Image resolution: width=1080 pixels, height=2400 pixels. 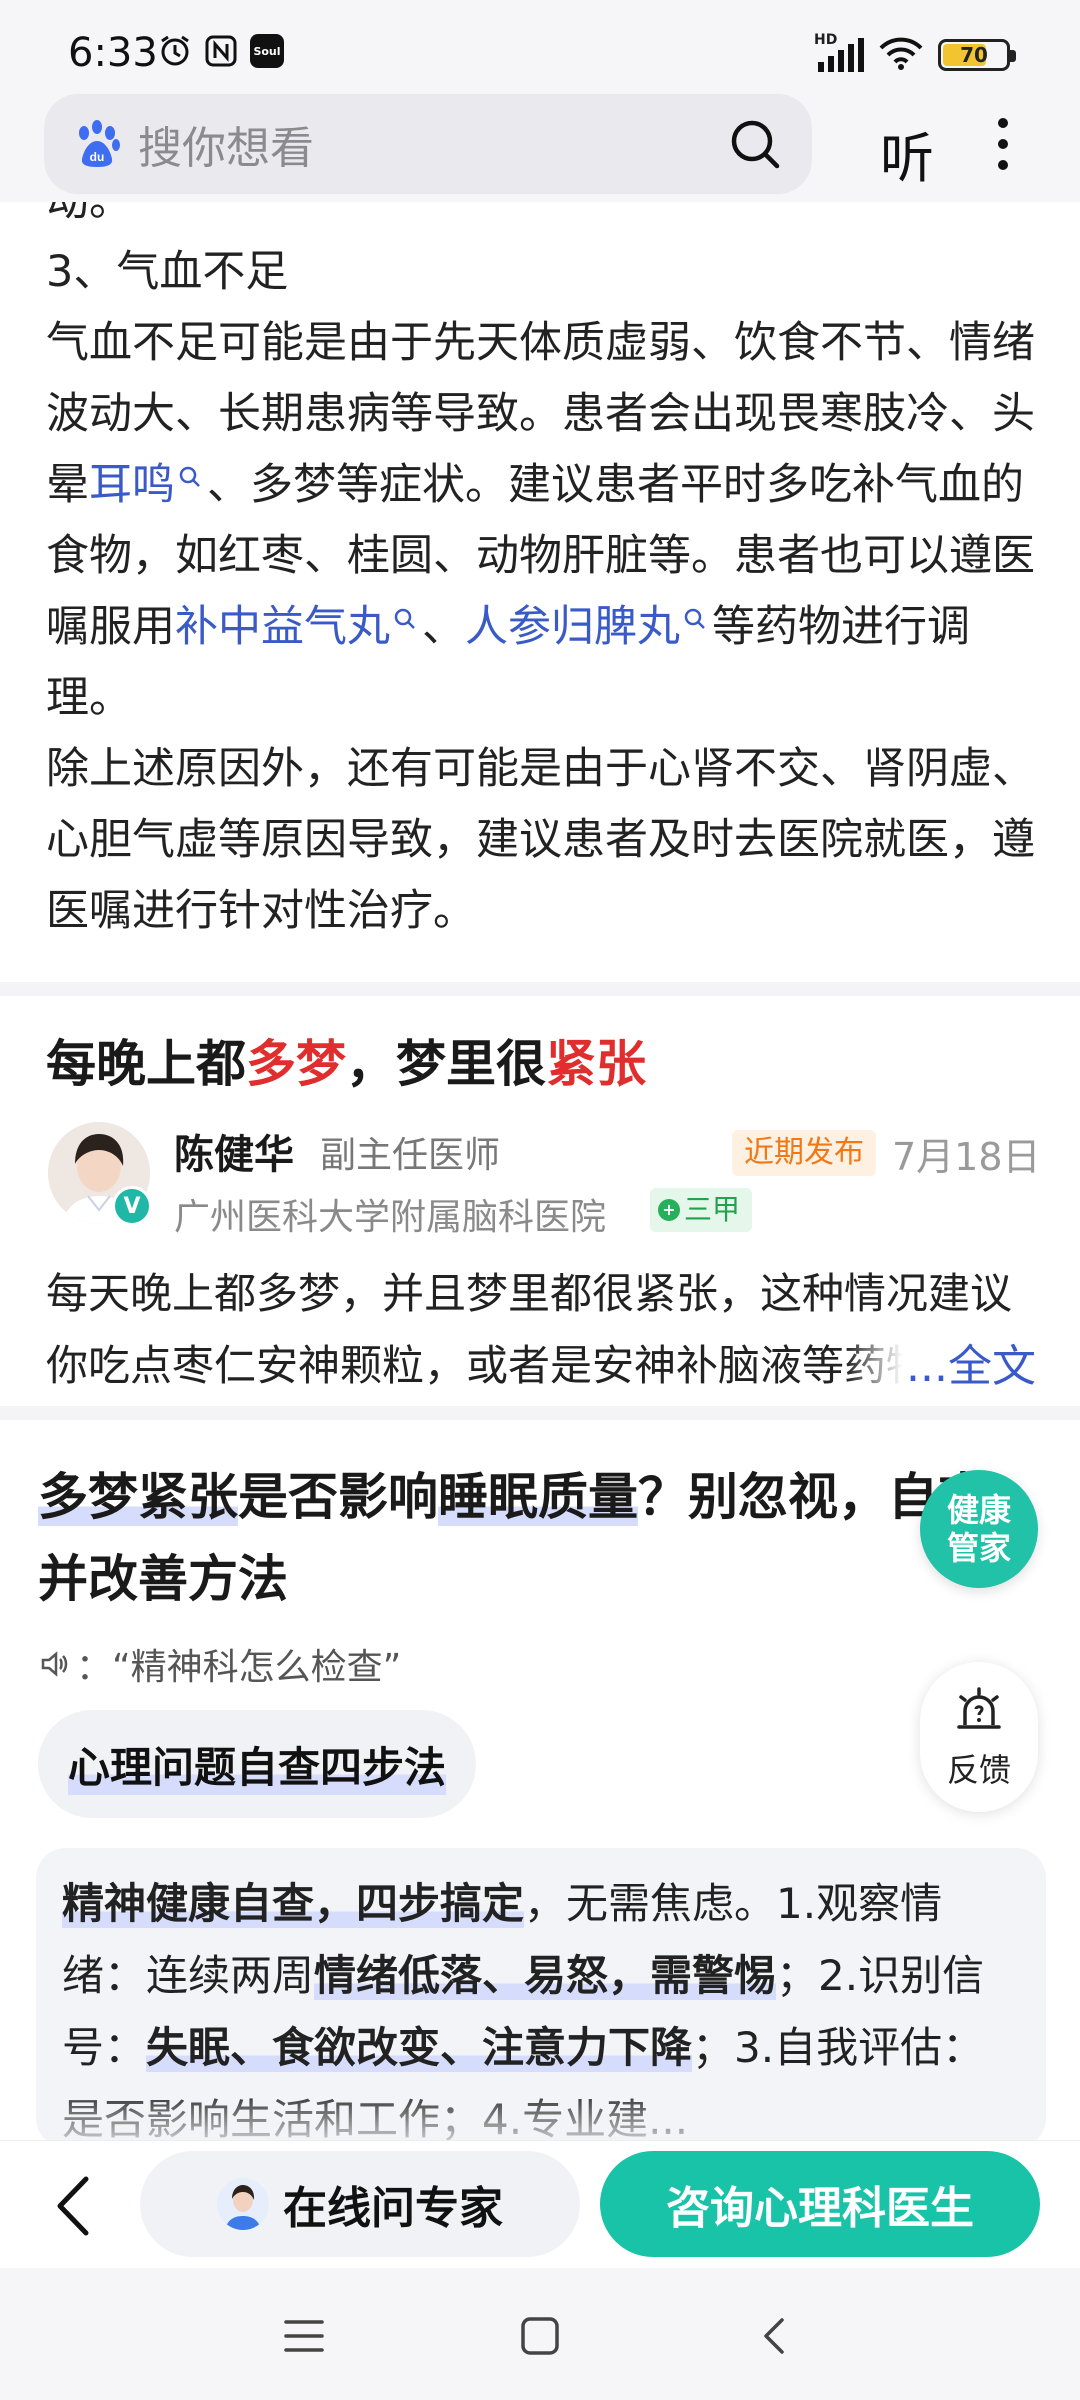 I want to click on doctor-title: 副主任医师, so click(x=410, y=1155).